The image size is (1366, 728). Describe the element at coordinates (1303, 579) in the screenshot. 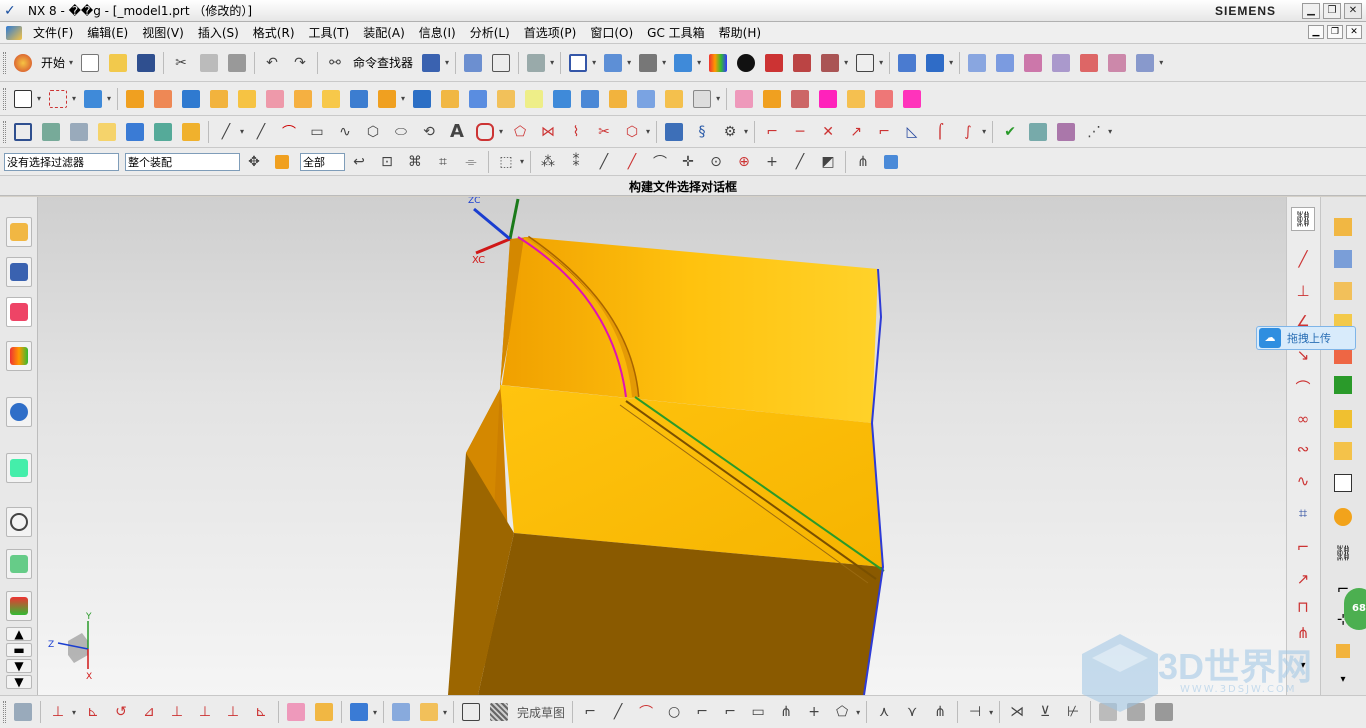

I see `extend-curve-icon: ↗` at that location.